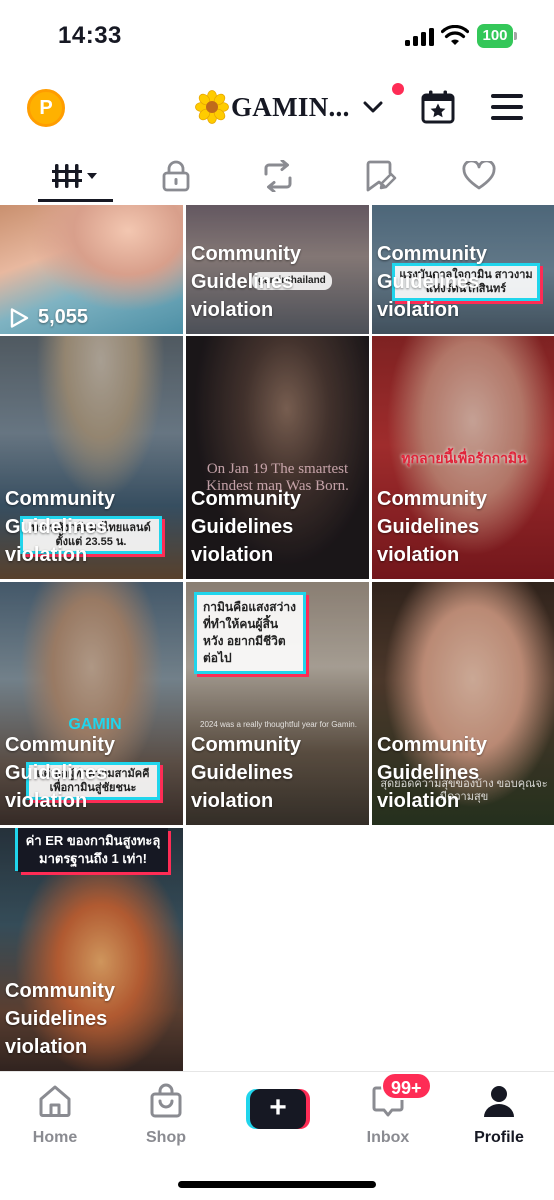 The width and height of the screenshot is (554, 1200). Describe the element at coordinates (46, 108) in the screenshot. I see `coins-icon: P` at that location.